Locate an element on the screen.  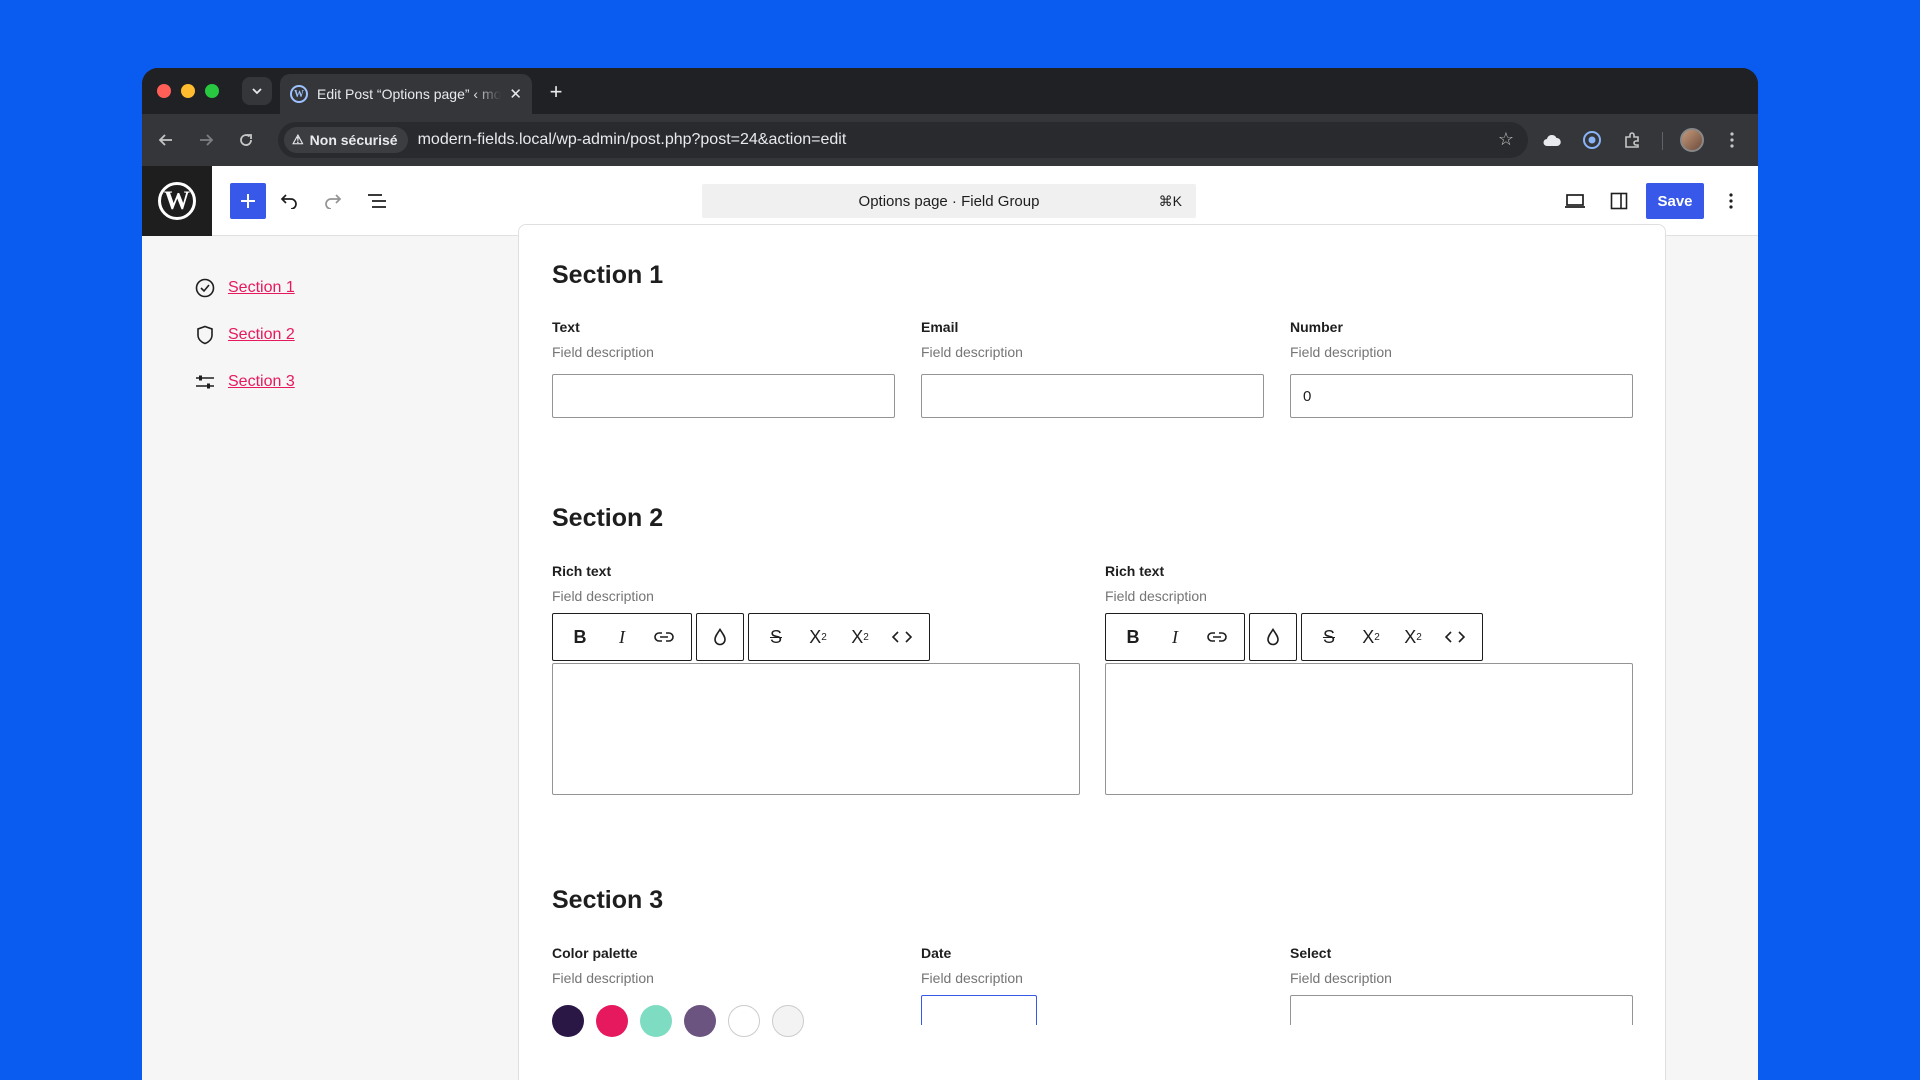
maximize-window-button is located at coordinates (212, 91).